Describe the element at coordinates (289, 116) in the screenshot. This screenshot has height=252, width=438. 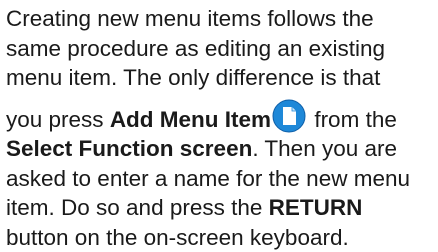
I see `document-icon` at that location.